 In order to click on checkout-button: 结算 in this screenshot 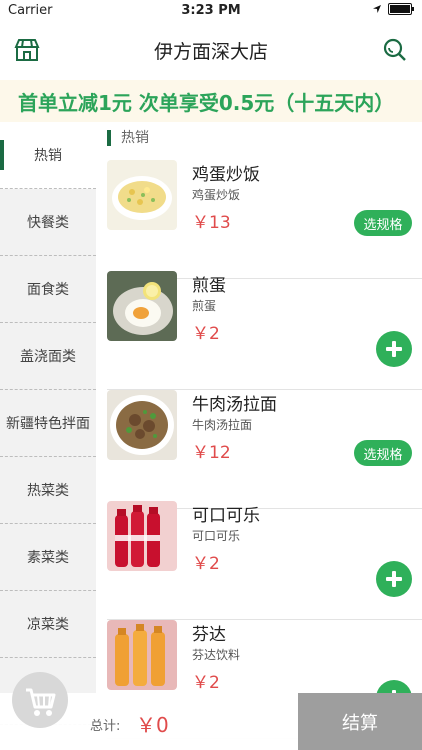, I will do `click(360, 721)`.